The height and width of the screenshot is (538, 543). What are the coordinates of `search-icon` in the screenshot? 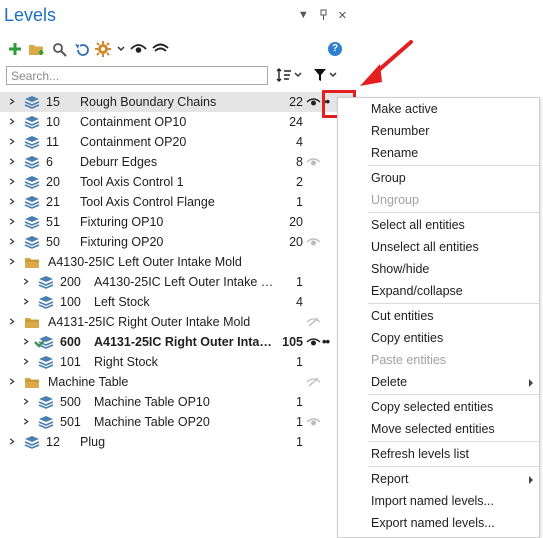 It's located at (59, 49).